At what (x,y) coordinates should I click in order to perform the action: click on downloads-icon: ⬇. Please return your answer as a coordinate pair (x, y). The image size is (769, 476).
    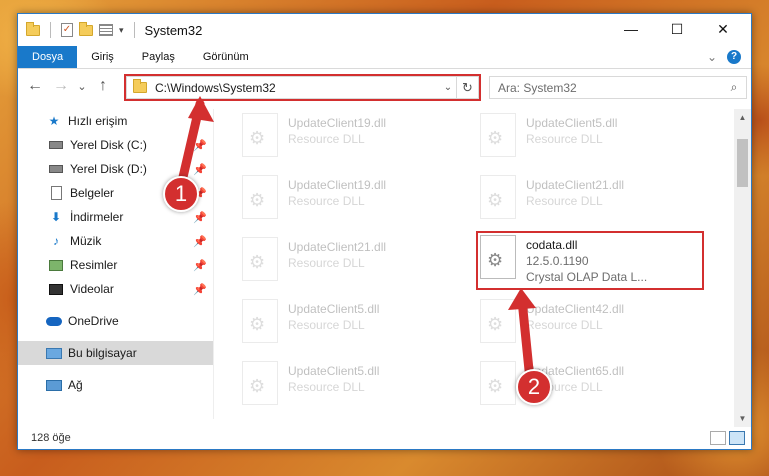
    Looking at the image, I should click on (56, 217).